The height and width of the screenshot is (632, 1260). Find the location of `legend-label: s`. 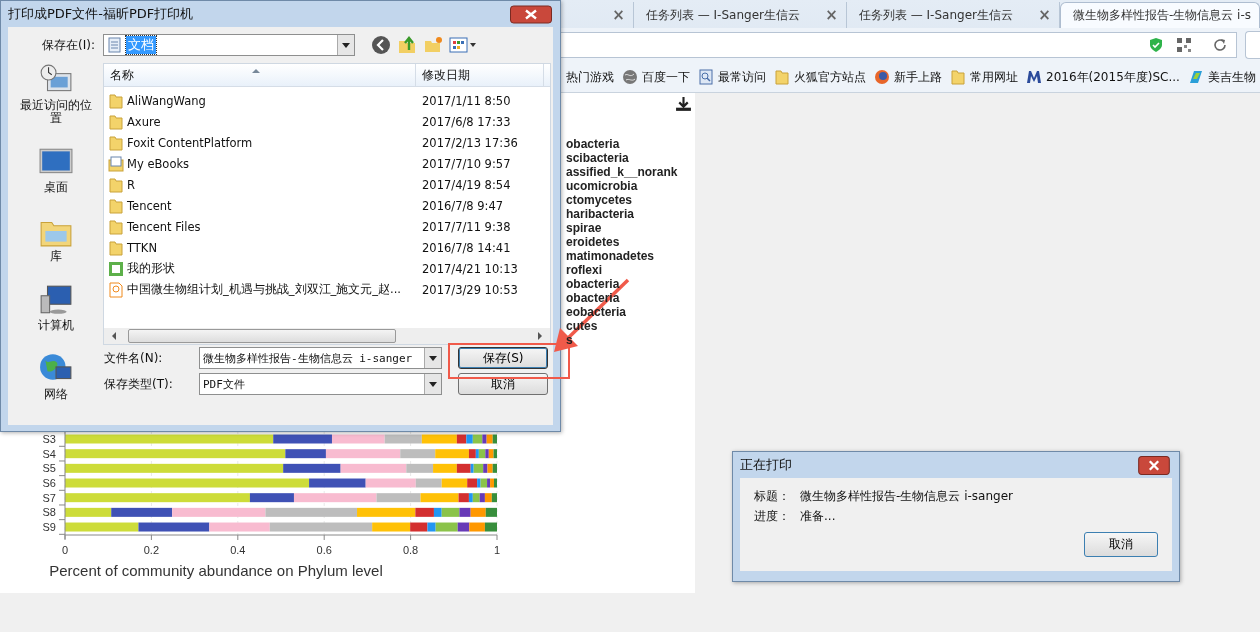

legend-label: s is located at coordinates (569, 340).